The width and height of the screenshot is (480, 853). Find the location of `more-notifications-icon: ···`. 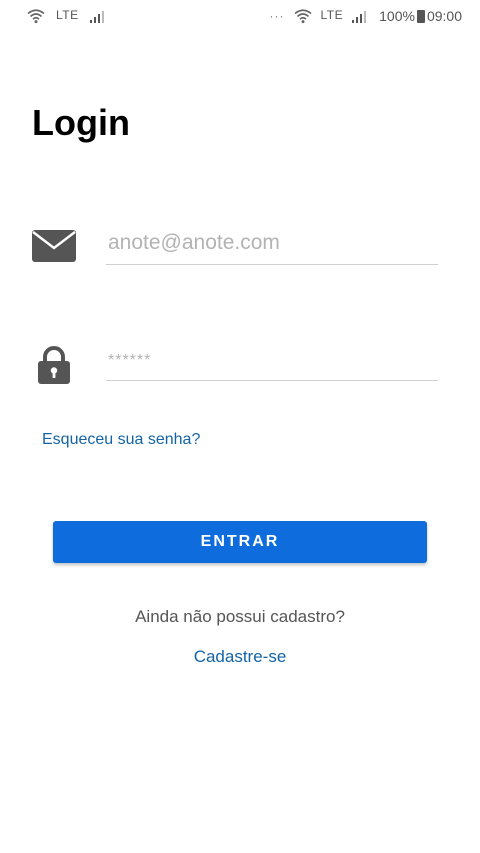

more-notifications-icon: ··· is located at coordinates (277, 16).